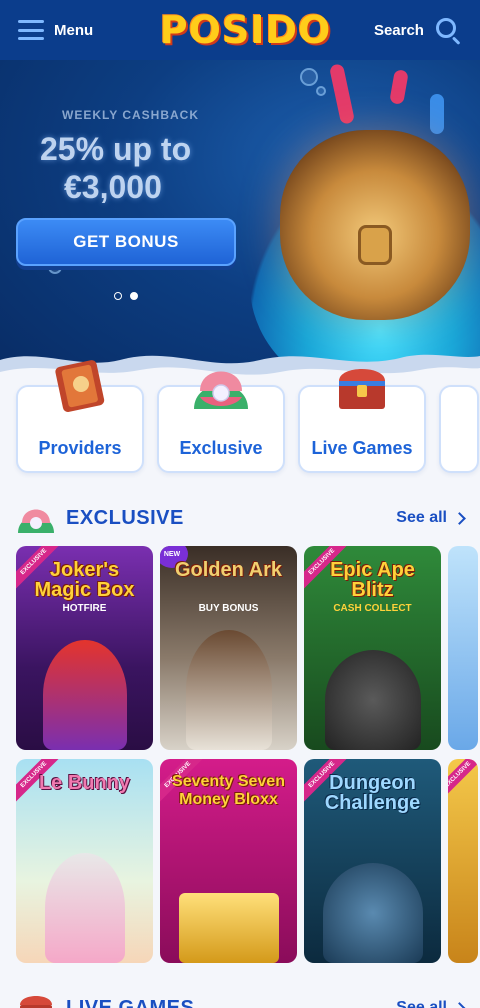  Describe the element at coordinates (113, 187) in the screenshot. I see `promo-headline-line2: €3,000` at that location.